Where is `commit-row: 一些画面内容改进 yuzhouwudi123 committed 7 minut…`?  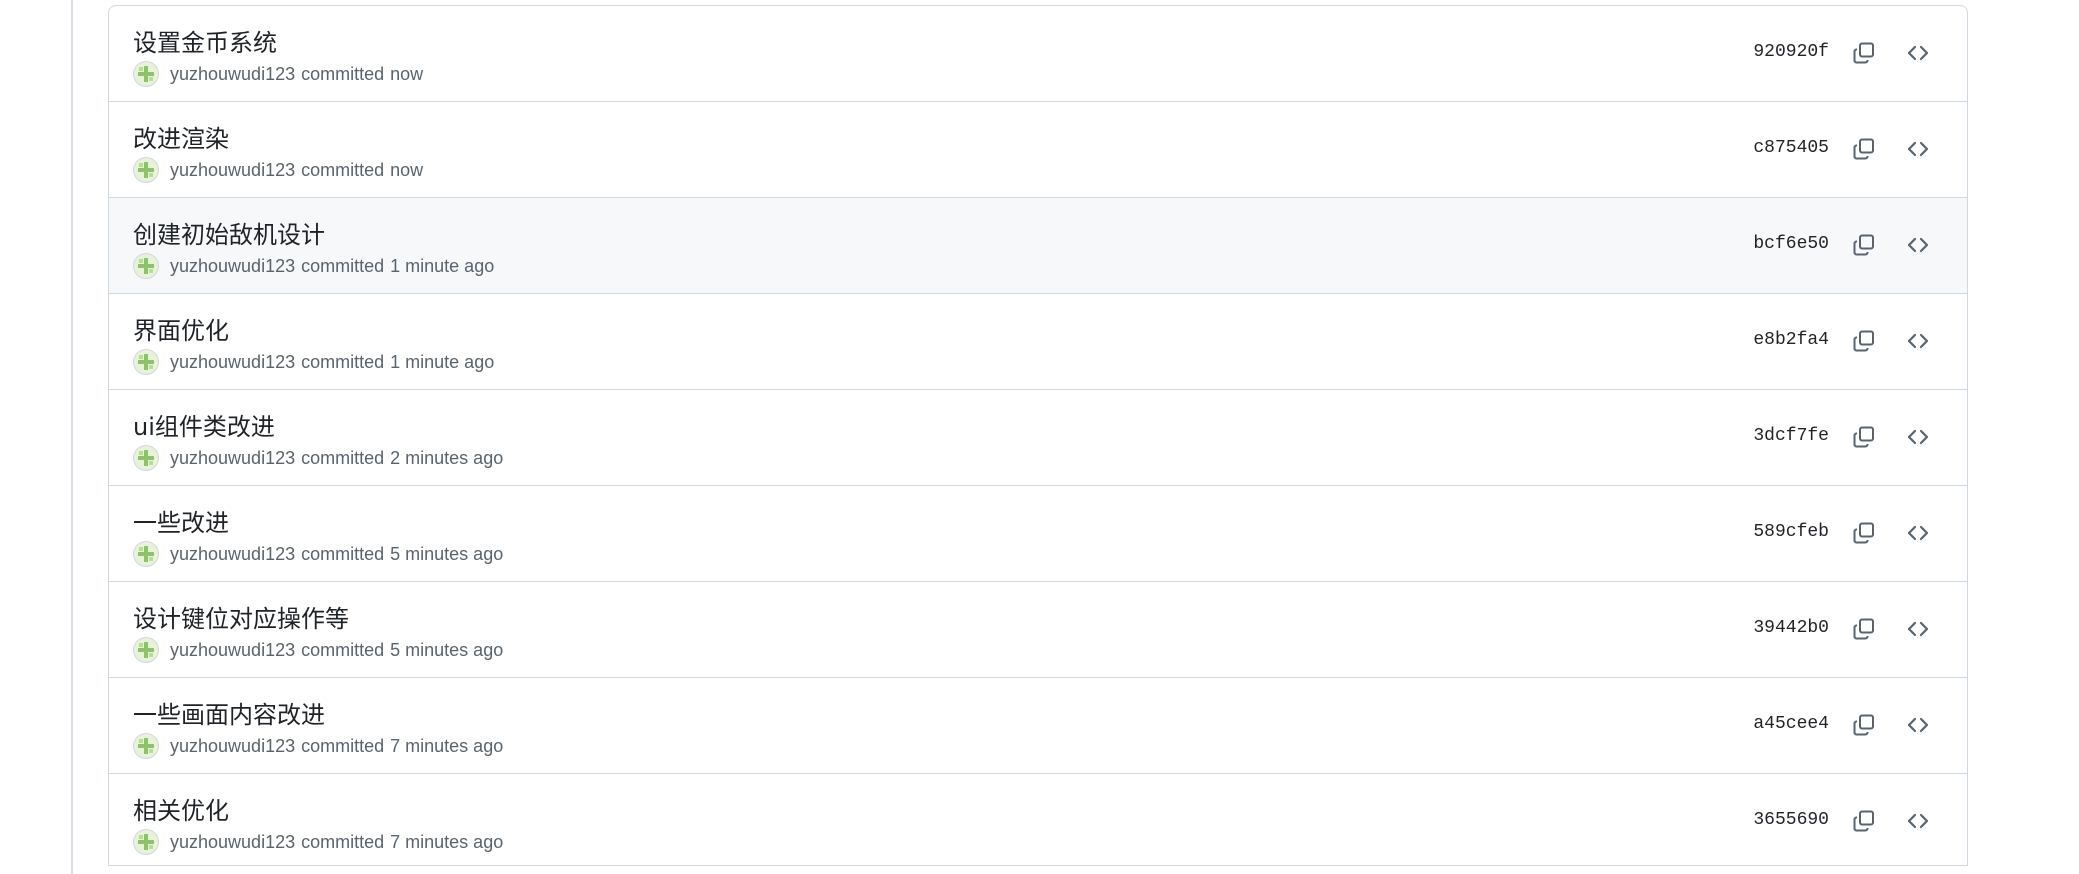 commit-row: 一些画面内容改进 yuzhouwudi123 committed 7 minut… is located at coordinates (1038, 726).